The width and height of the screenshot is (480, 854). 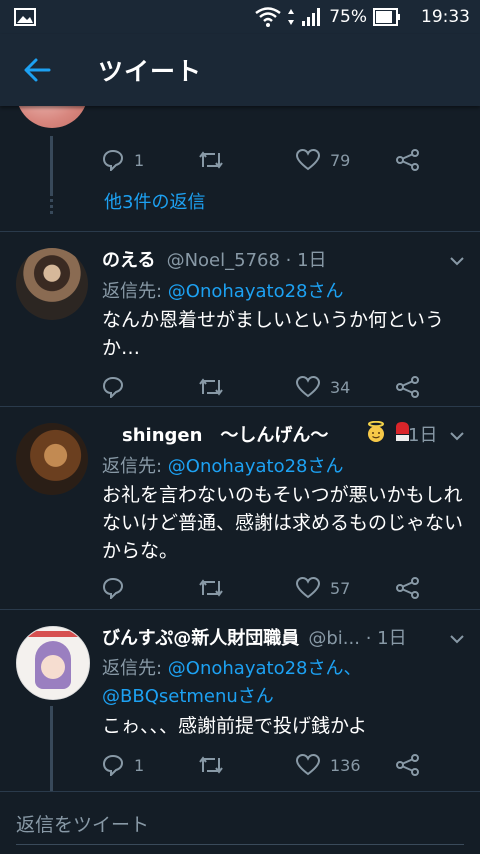 What do you see at coordinates (82, 823) in the screenshot?
I see `reply-input: 返信をツイート` at bounding box center [82, 823].